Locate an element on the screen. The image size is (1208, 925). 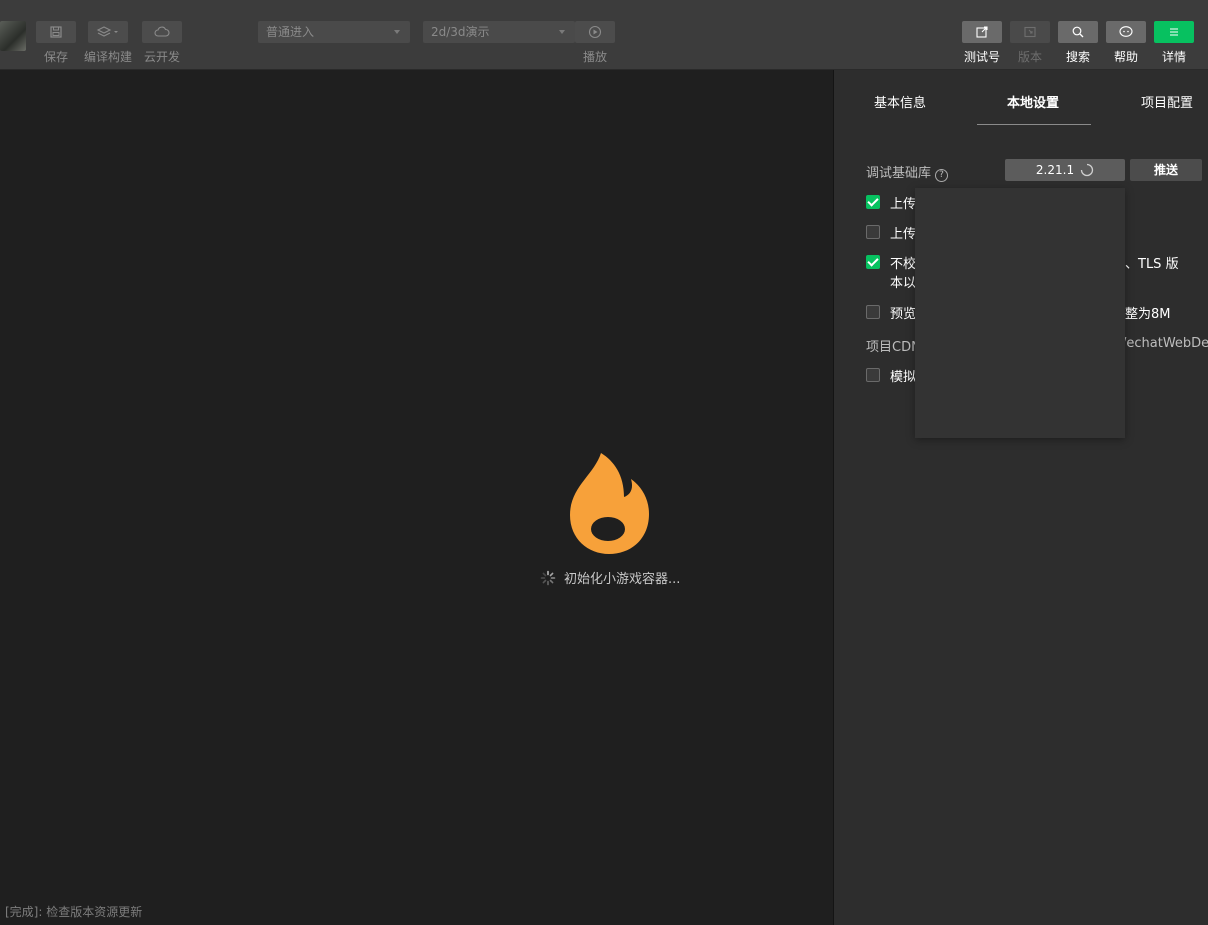
push-button: 推送 is located at coordinates (1166, 170).